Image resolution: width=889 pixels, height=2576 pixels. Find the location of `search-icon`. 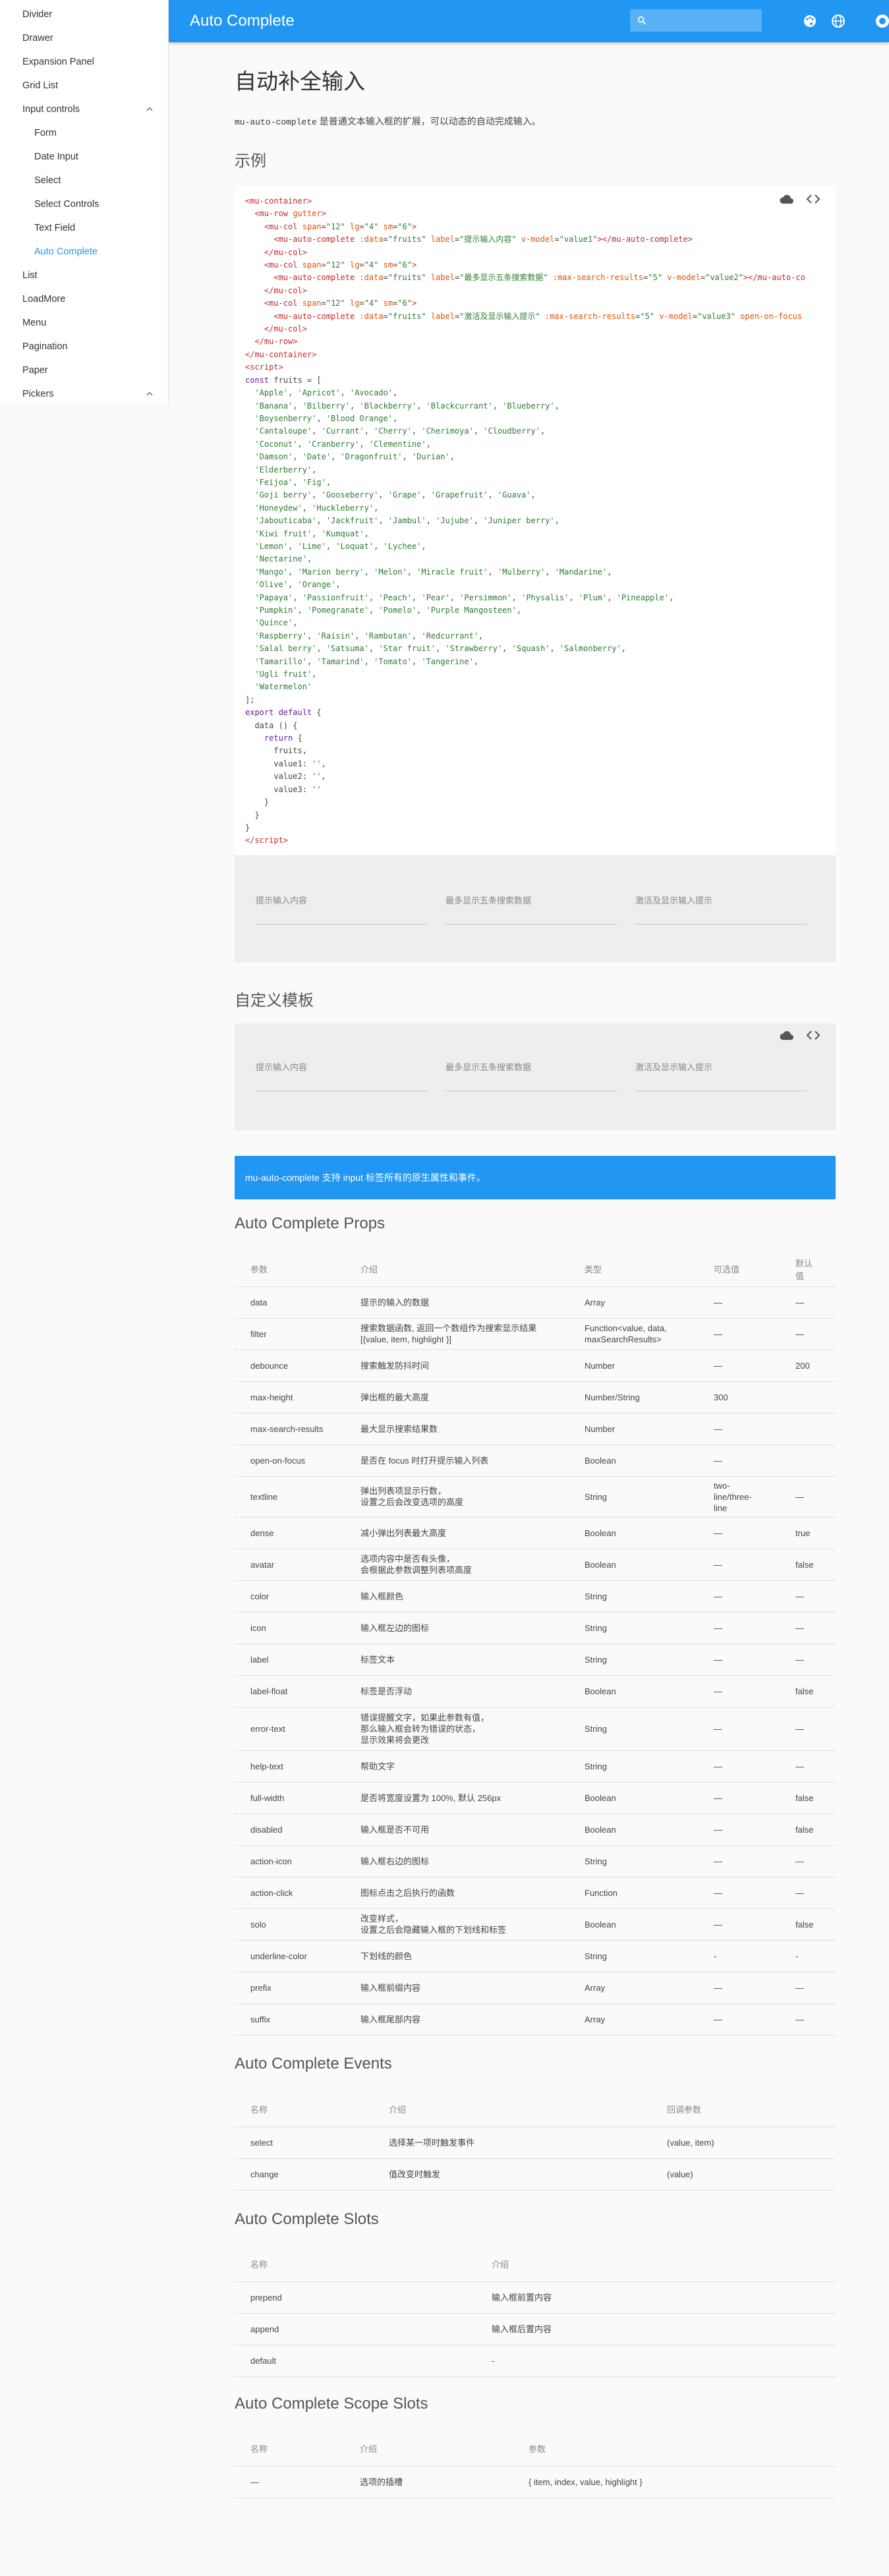

search-icon is located at coordinates (641, 21).